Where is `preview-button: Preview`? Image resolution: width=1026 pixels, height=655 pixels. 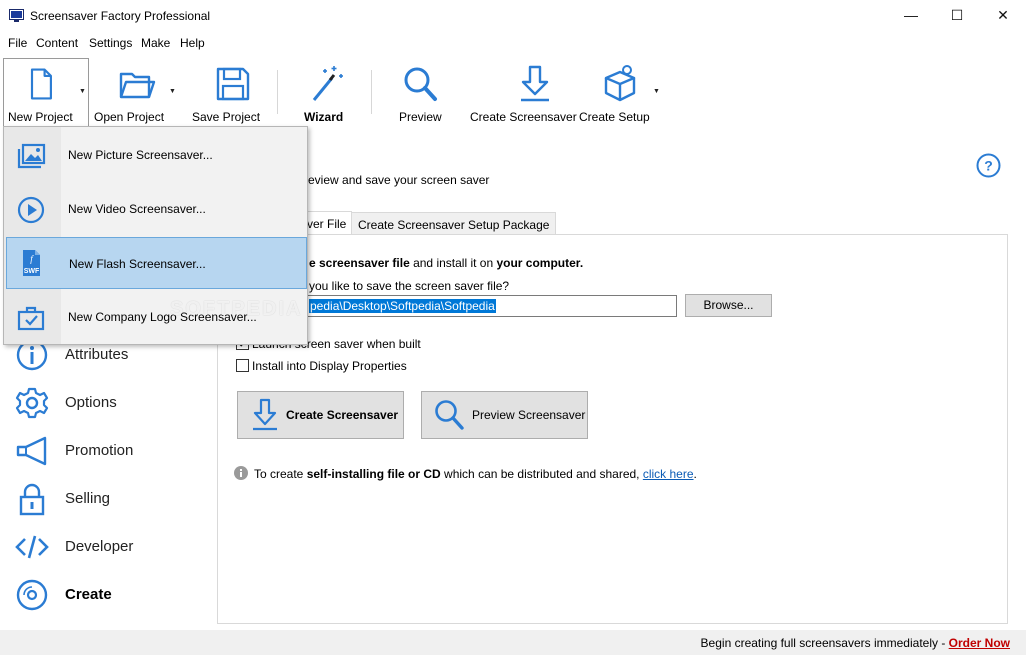
preview-button: Preview is located at coordinates (420, 91).